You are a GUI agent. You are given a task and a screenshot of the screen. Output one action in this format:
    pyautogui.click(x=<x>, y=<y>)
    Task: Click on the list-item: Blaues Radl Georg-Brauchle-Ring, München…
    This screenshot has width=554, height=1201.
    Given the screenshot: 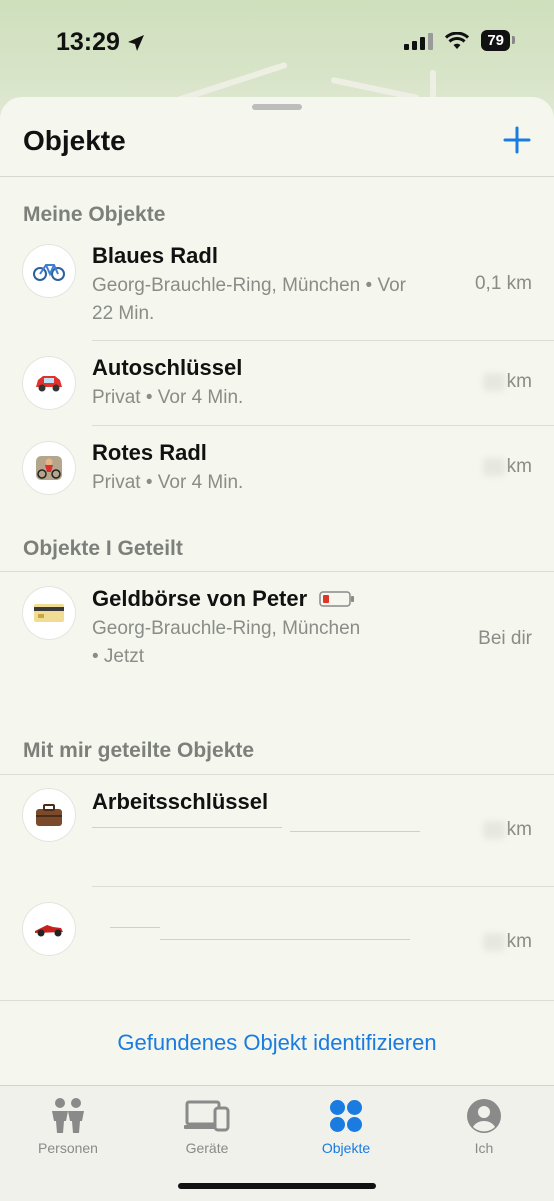 What is the action you would take?
    pyautogui.click(x=277, y=289)
    